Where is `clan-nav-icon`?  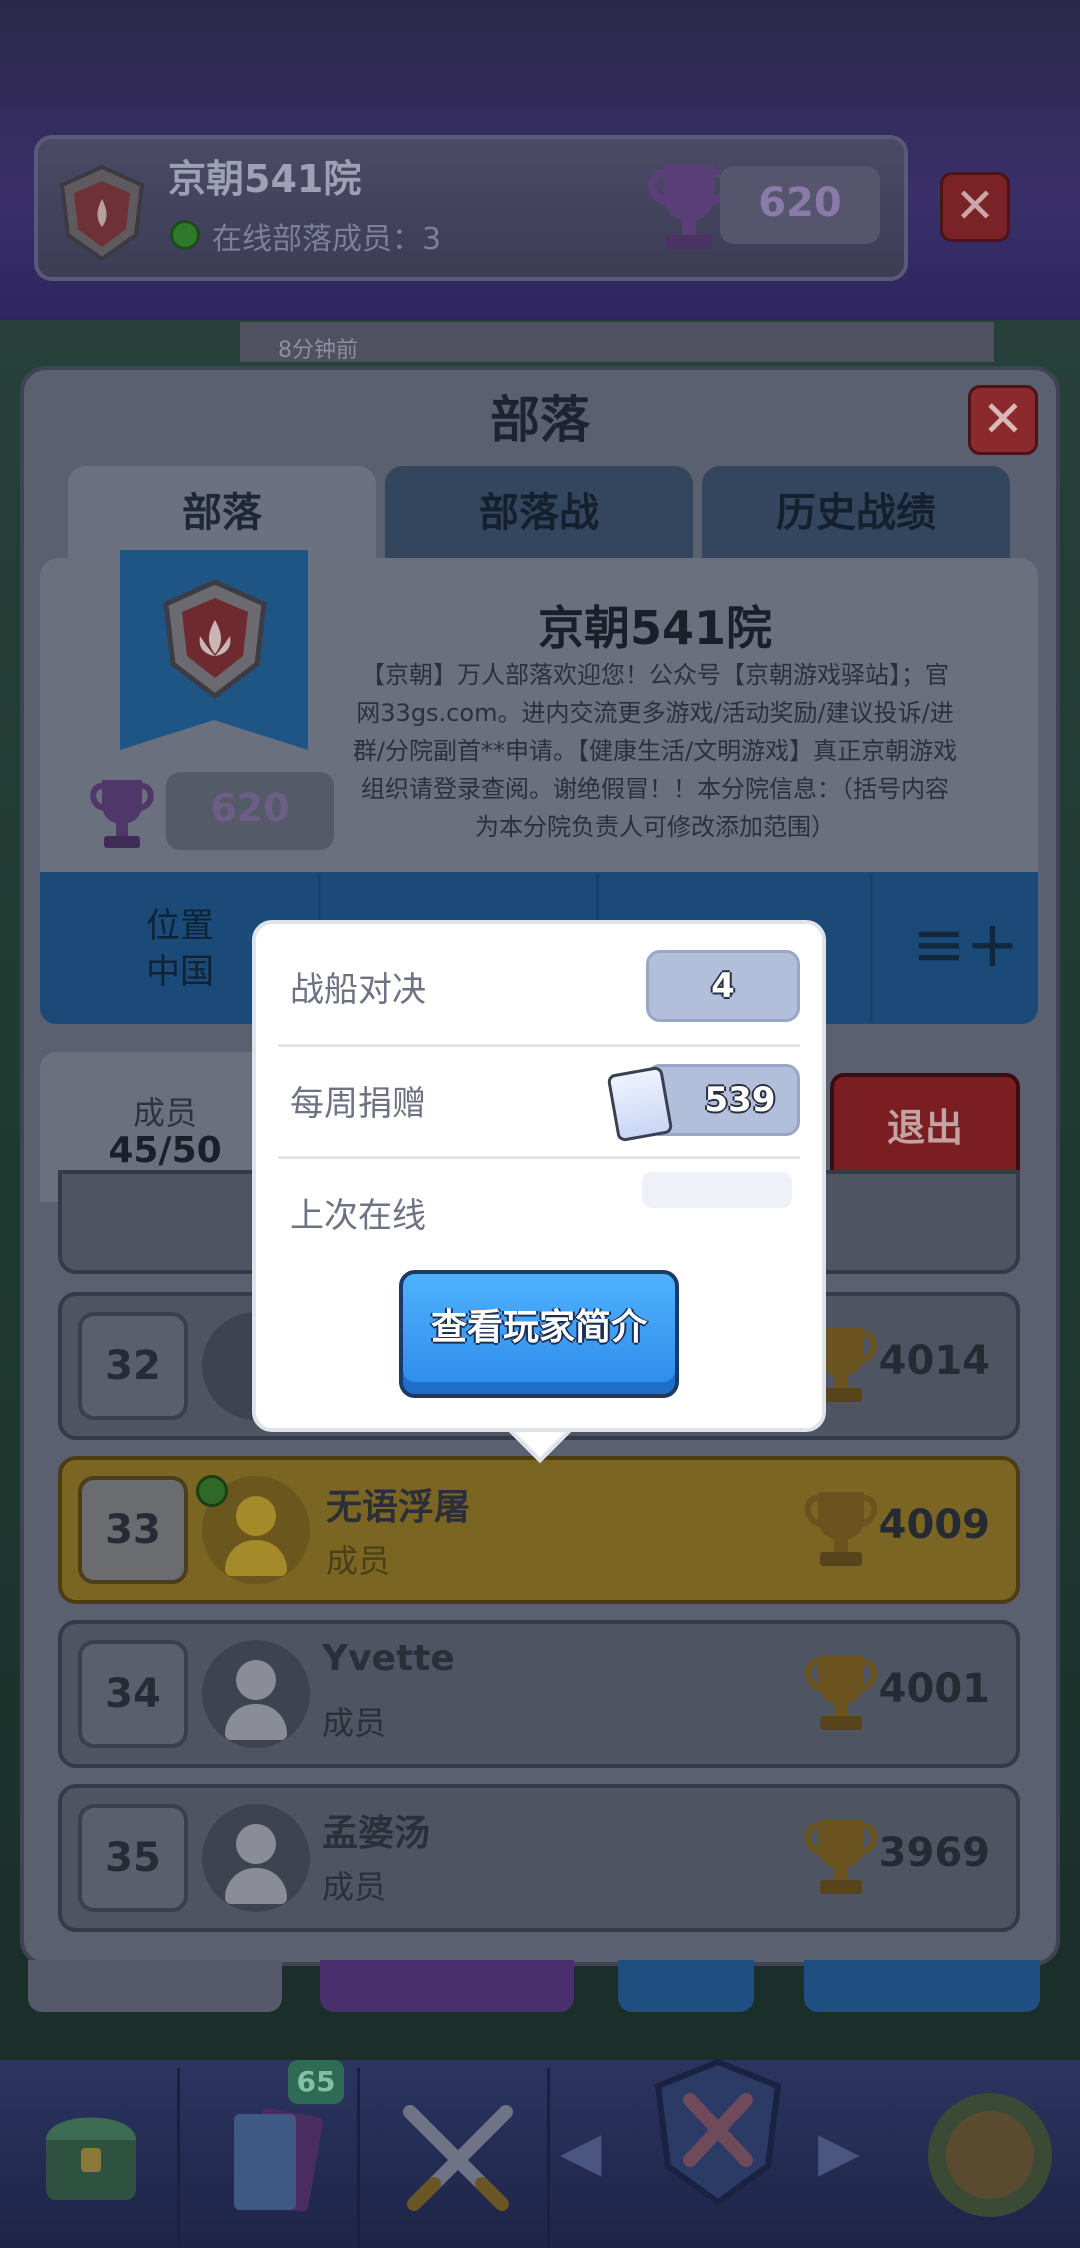 clan-nav-icon is located at coordinates (718, 2131).